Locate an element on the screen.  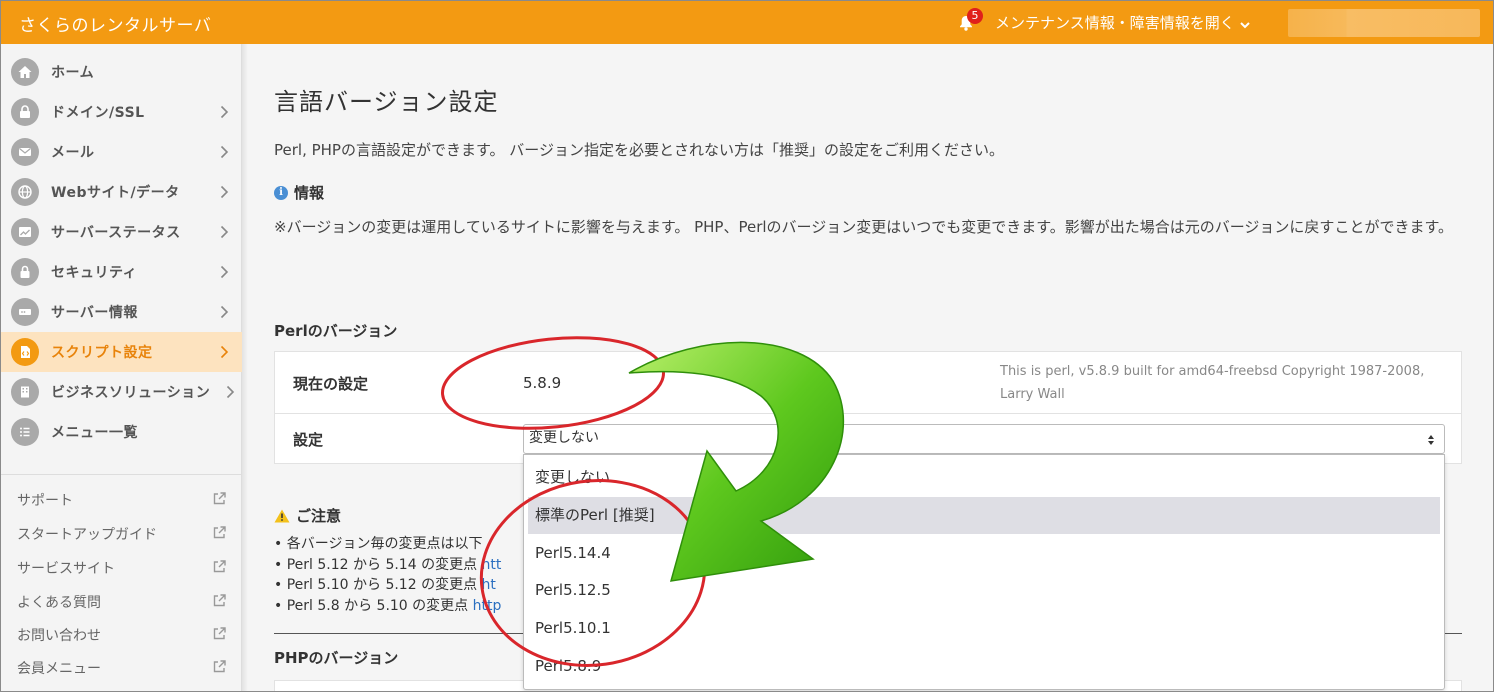
sidebar-link-label: サポート is located at coordinates (45, 501).